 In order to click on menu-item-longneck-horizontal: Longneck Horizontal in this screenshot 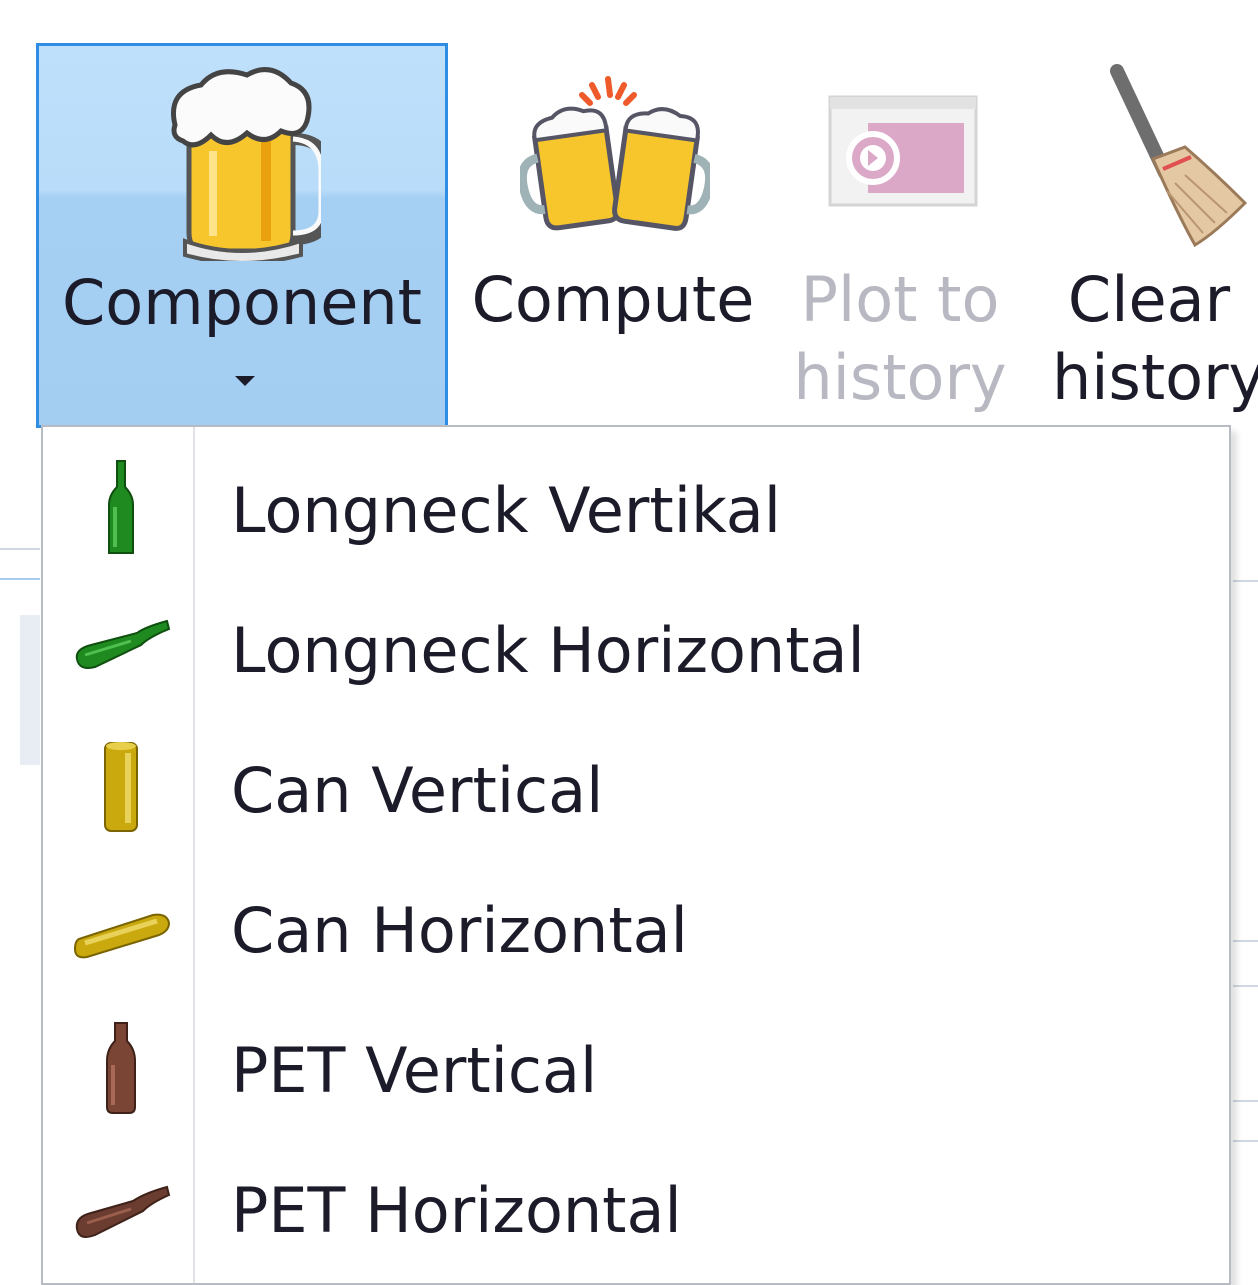, I will do `click(636, 647)`.